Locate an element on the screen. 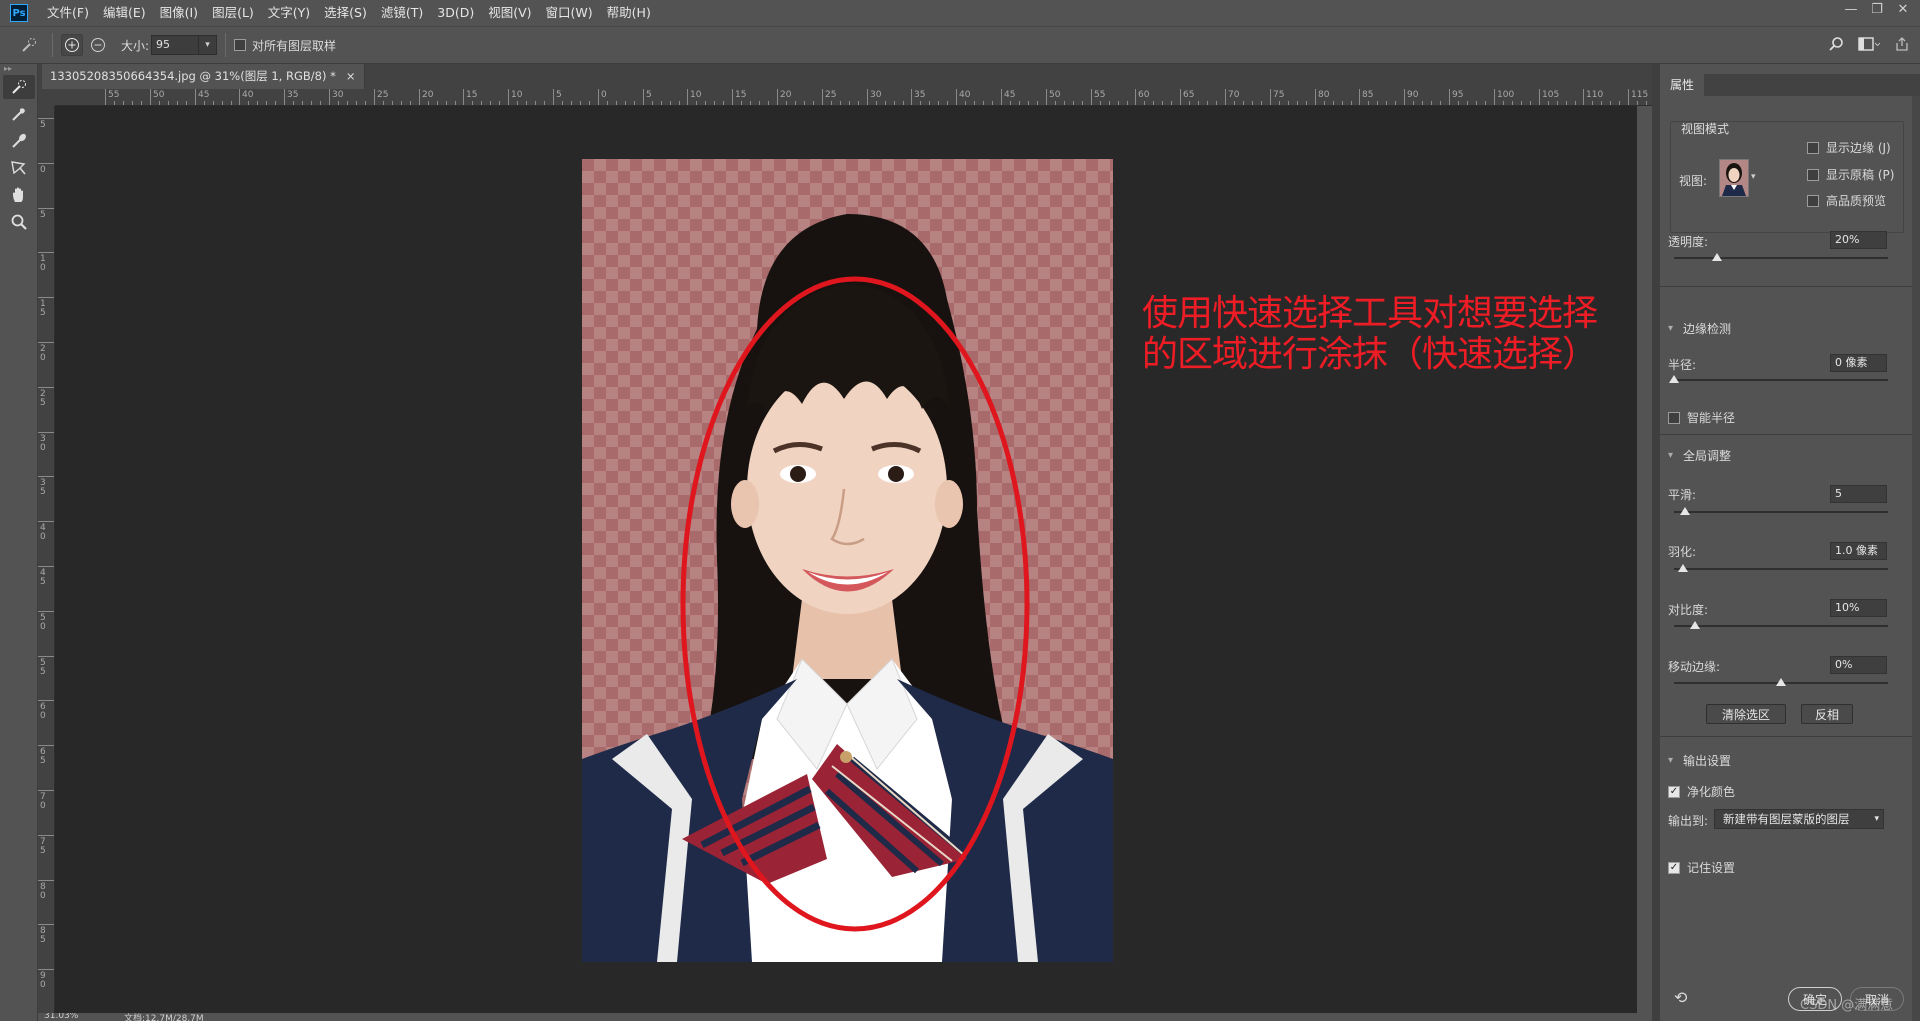 This screenshot has width=1920, height=1021. show-edge-checkbox is located at coordinates (1813, 147).